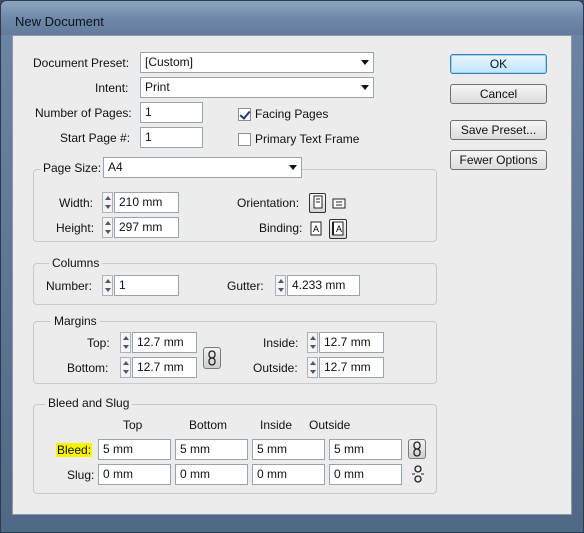 Image resolution: width=584 pixels, height=533 pixels. What do you see at coordinates (95, 138) in the screenshot?
I see `start-page-label: Start Page #:` at bounding box center [95, 138].